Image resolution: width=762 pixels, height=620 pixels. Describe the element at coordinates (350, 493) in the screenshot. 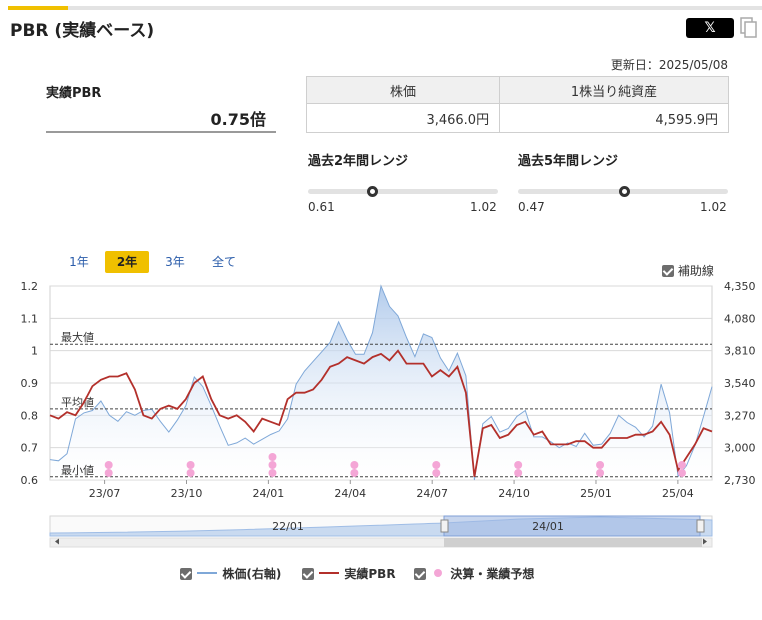

I see `x-tick-label: 24/04` at that location.